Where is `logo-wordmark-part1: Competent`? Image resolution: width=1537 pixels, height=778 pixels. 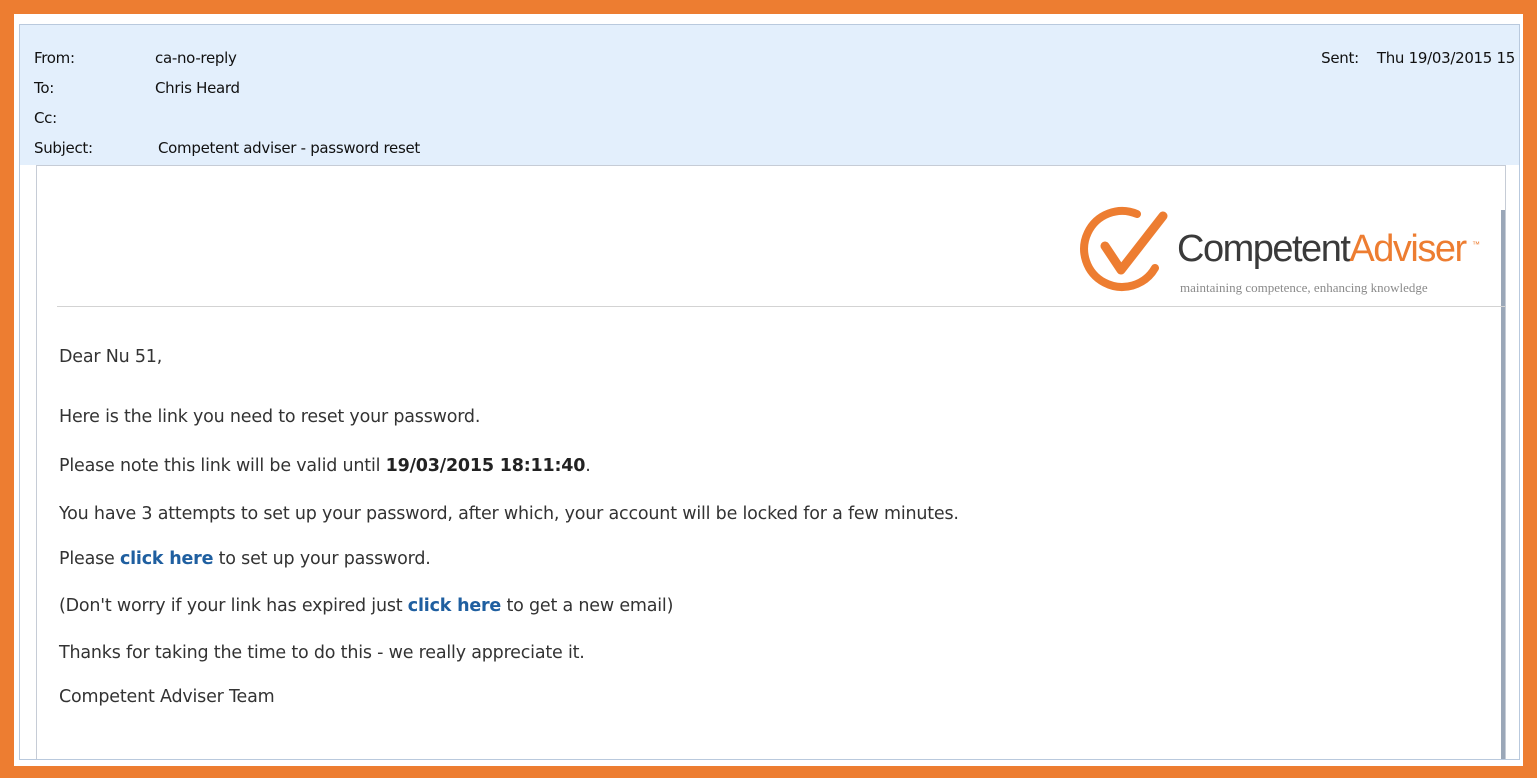
logo-wordmark-part1: Competent is located at coordinates (1264, 249).